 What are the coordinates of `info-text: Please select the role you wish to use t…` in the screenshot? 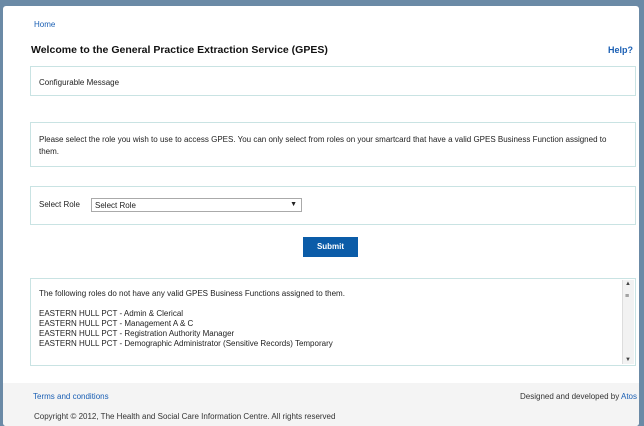 It's located at (323, 145).